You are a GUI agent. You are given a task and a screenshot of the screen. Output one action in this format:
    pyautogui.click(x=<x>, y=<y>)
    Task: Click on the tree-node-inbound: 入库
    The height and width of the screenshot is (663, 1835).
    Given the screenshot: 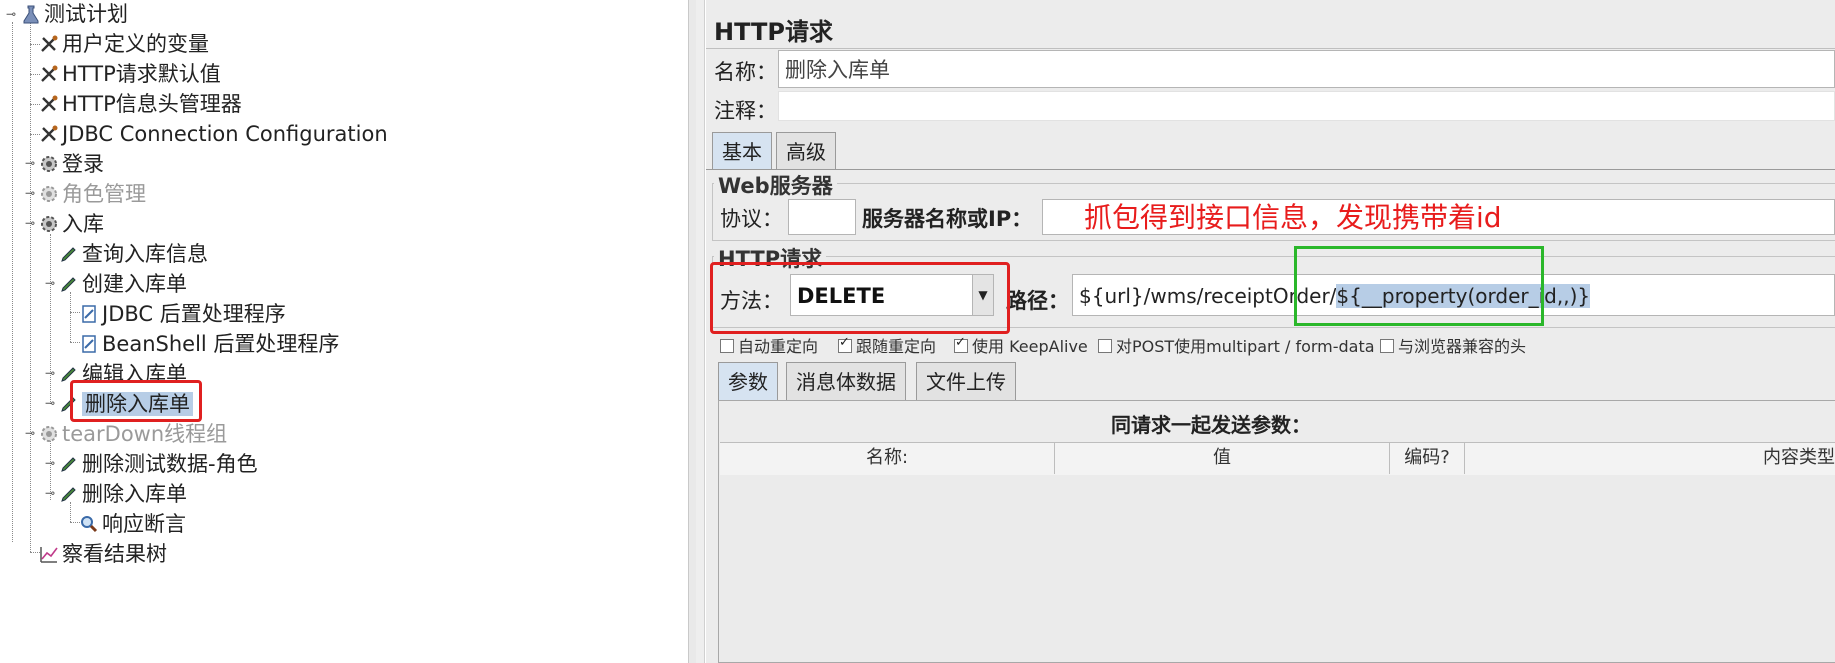 What is the action you would take?
    pyautogui.click(x=71, y=224)
    